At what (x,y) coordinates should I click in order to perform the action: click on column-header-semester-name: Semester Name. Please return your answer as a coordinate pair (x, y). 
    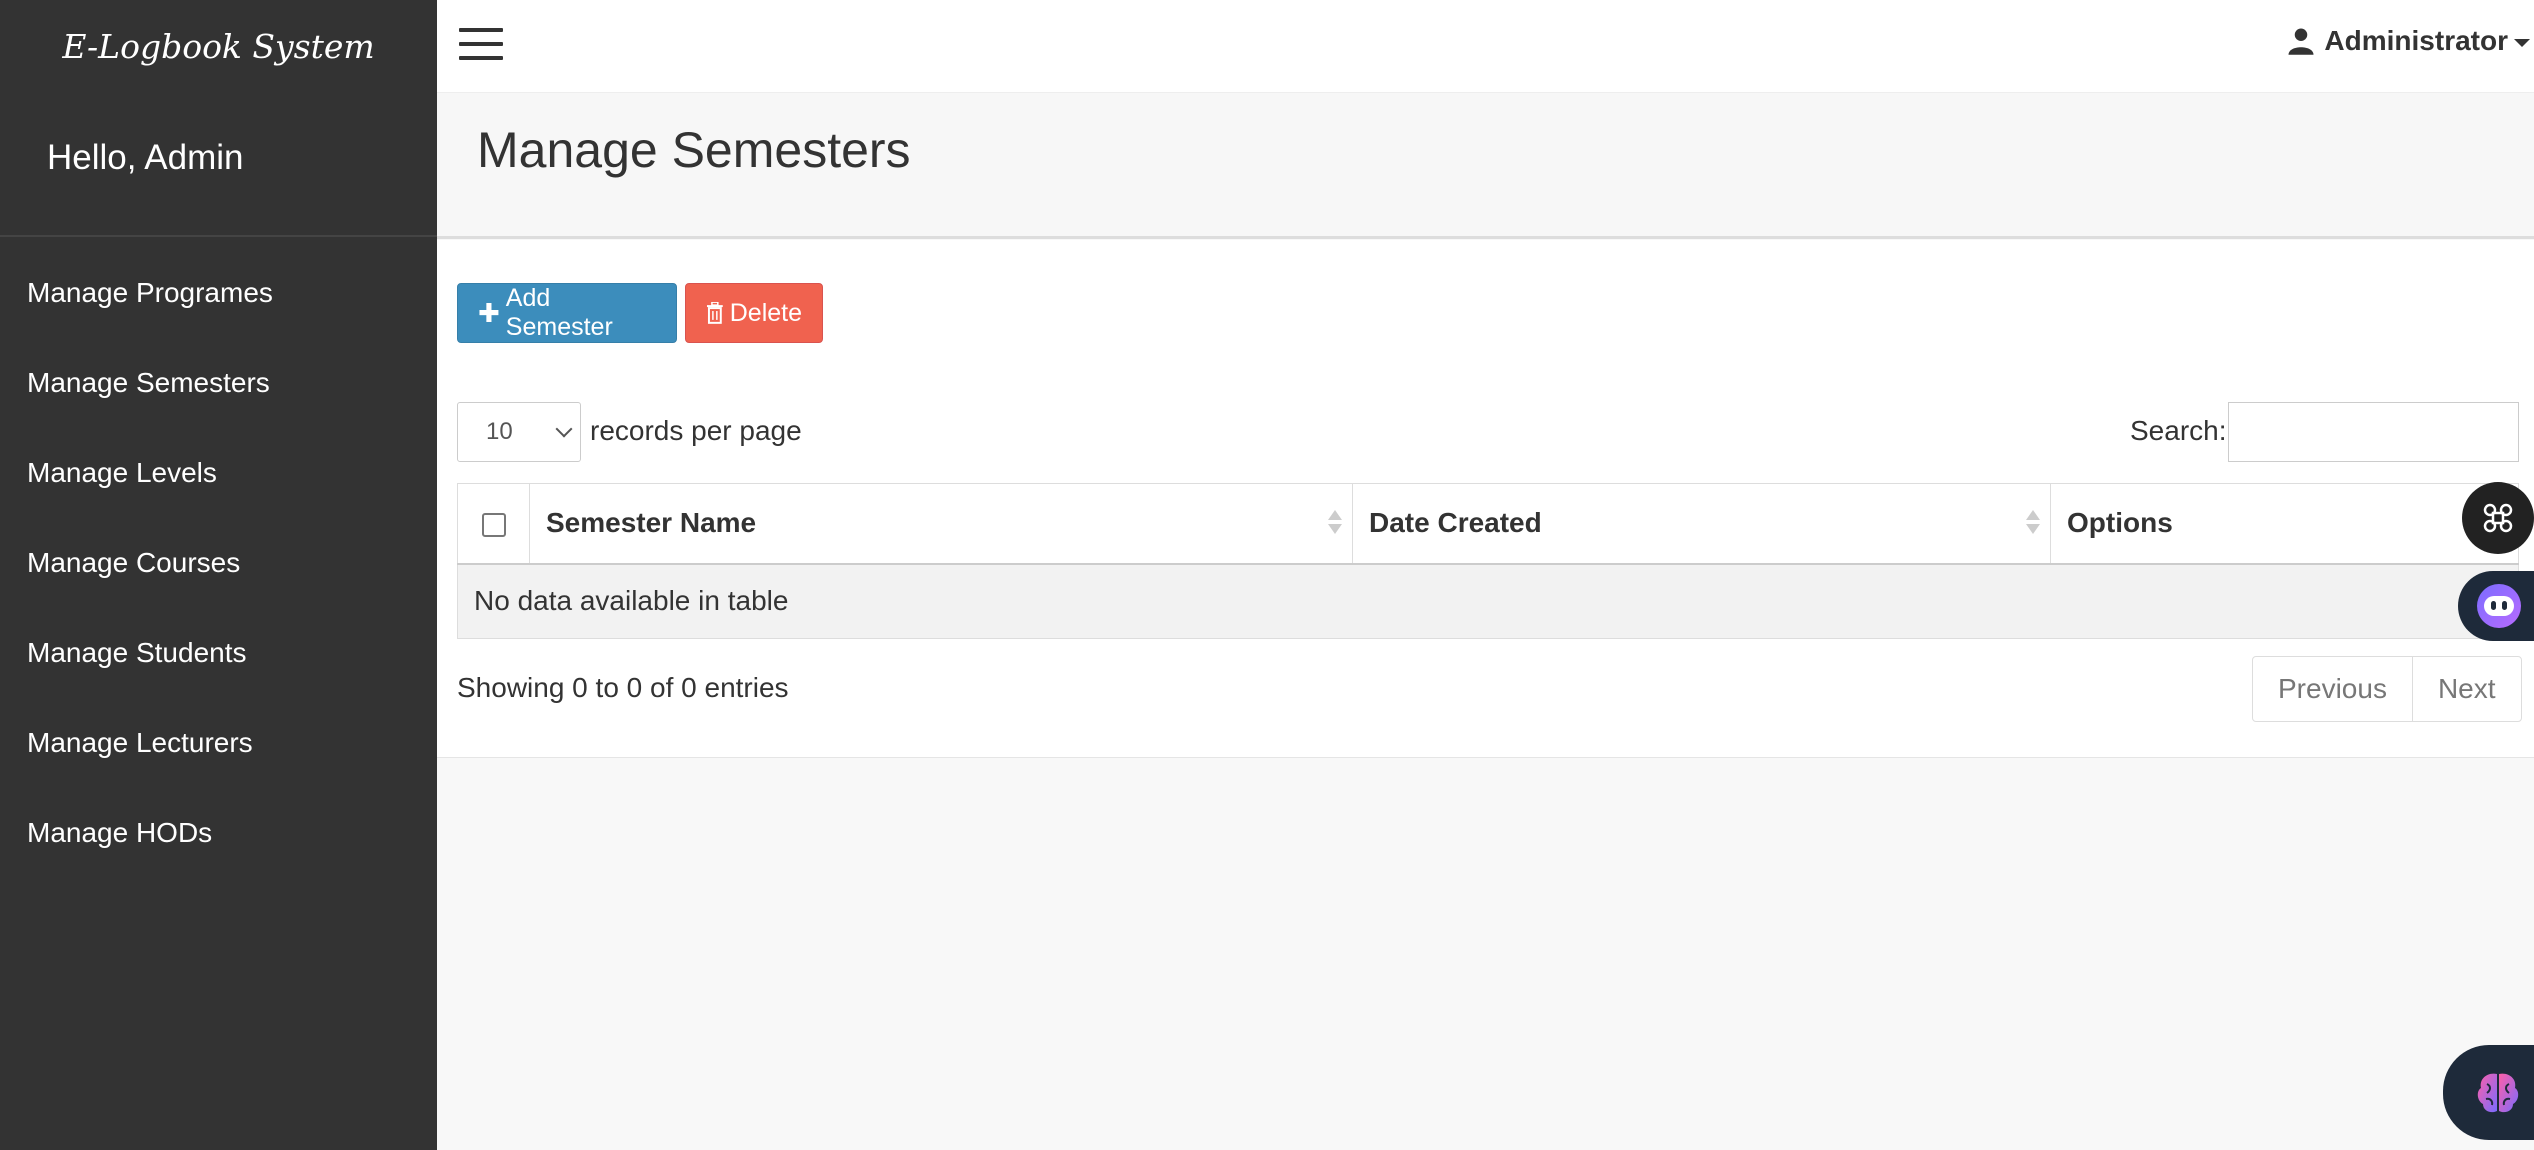
    Looking at the image, I should click on (941, 524).